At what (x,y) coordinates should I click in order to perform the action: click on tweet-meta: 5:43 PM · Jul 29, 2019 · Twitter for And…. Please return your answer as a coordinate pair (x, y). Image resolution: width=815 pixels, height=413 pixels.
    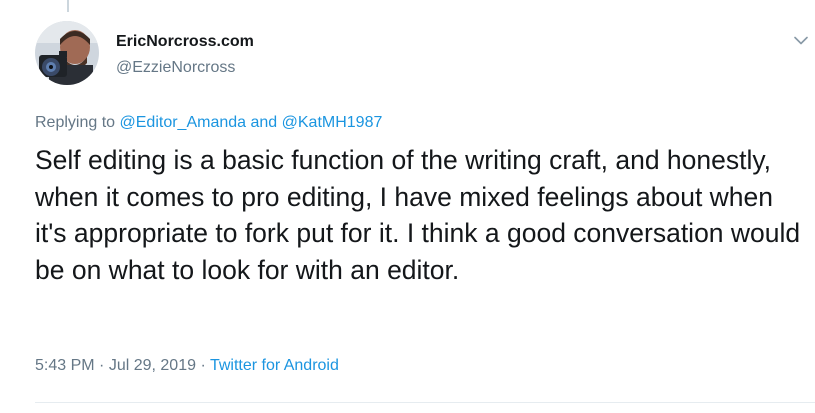
    Looking at the image, I should click on (187, 366).